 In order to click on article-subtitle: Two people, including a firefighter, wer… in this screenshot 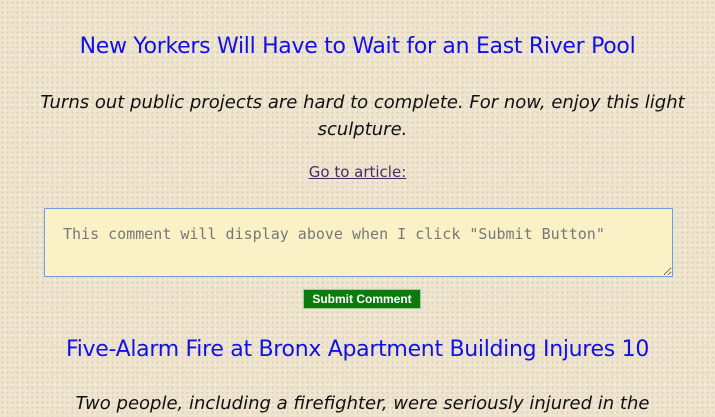, I will do `click(362, 403)`.